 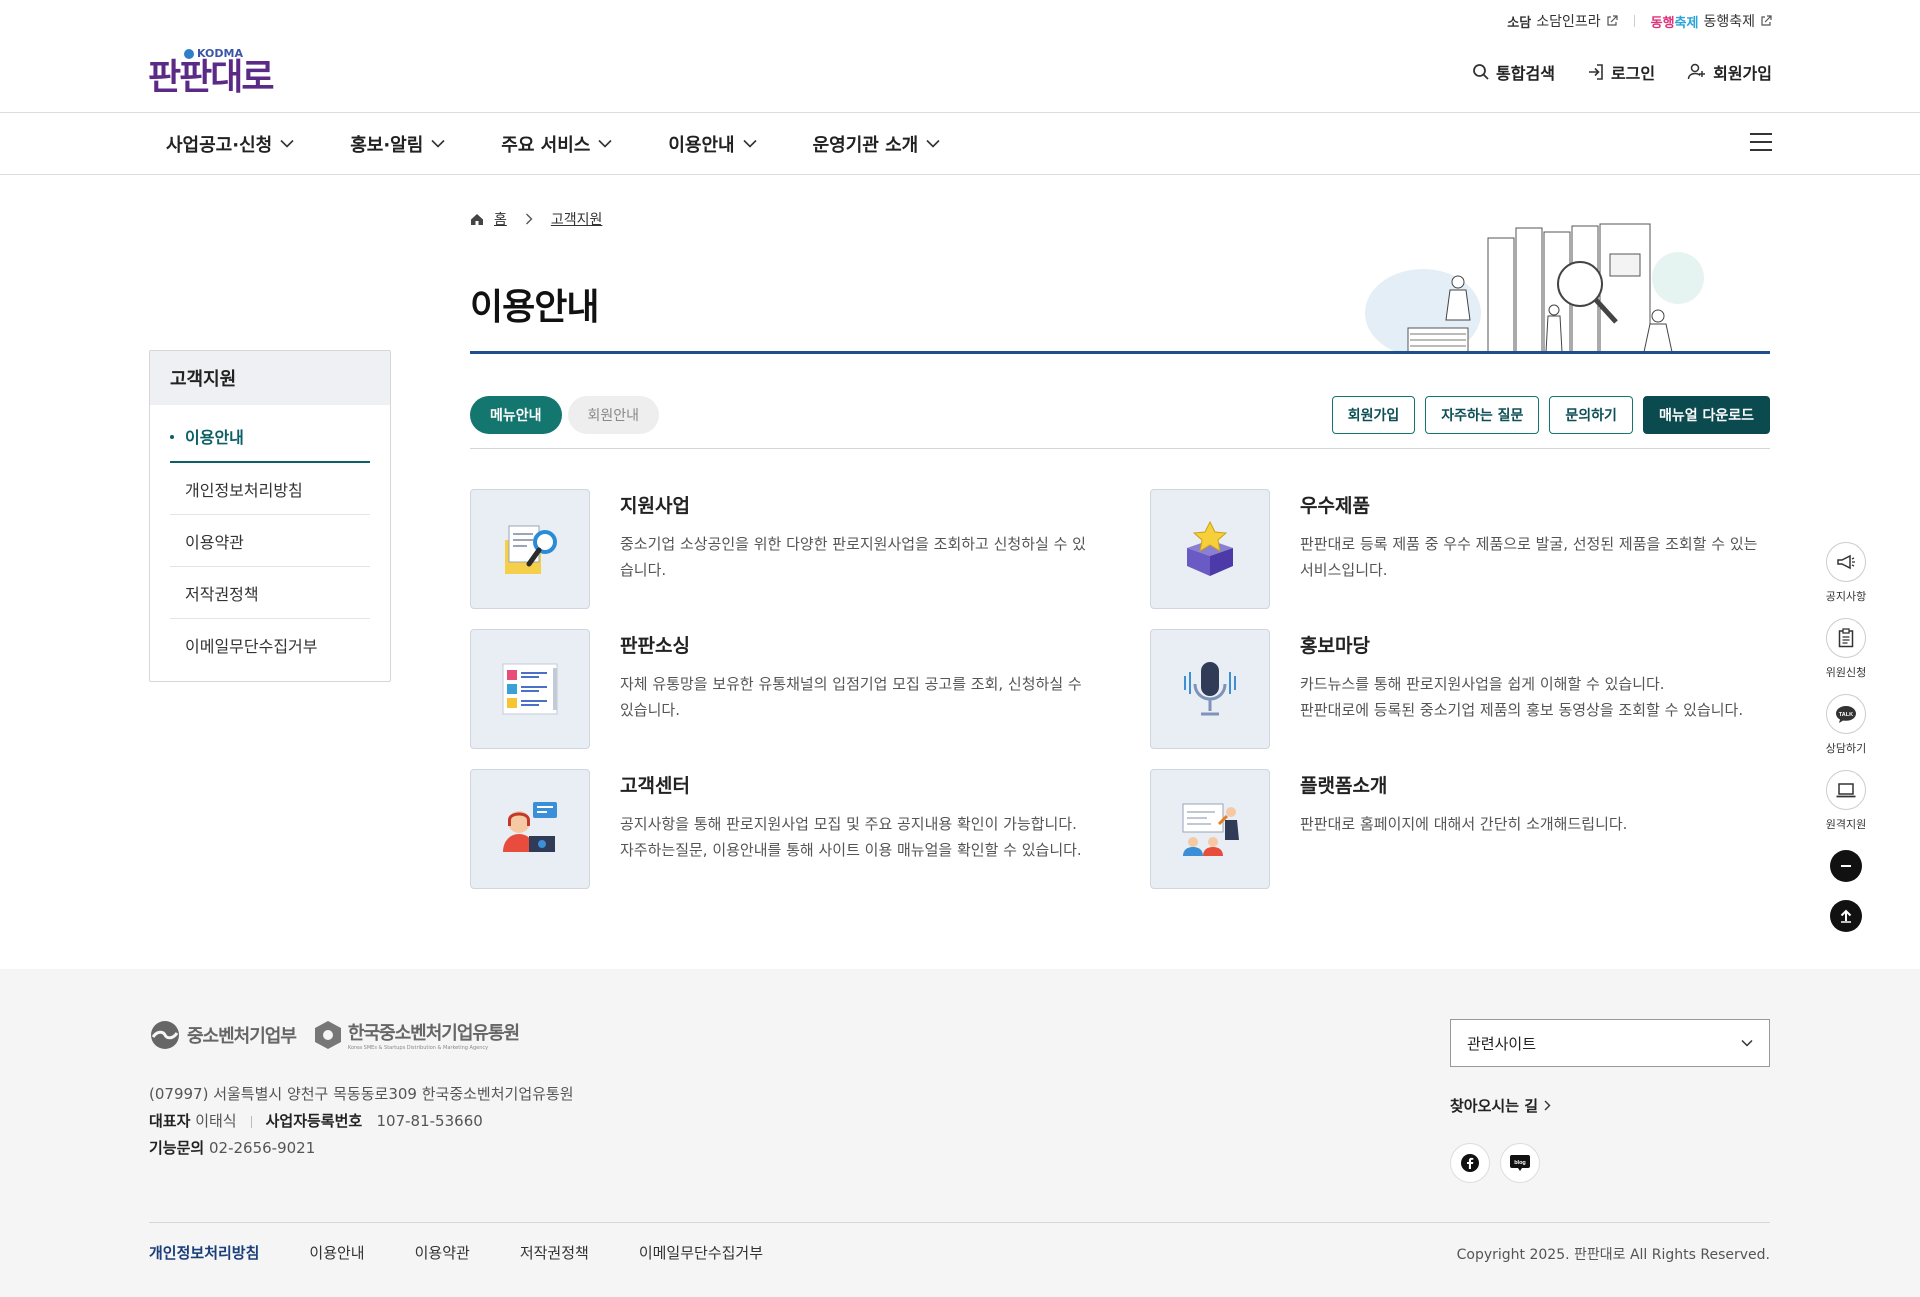 What do you see at coordinates (516, 415) in the screenshot?
I see `tab-menu-guide: 메뉴안내` at bounding box center [516, 415].